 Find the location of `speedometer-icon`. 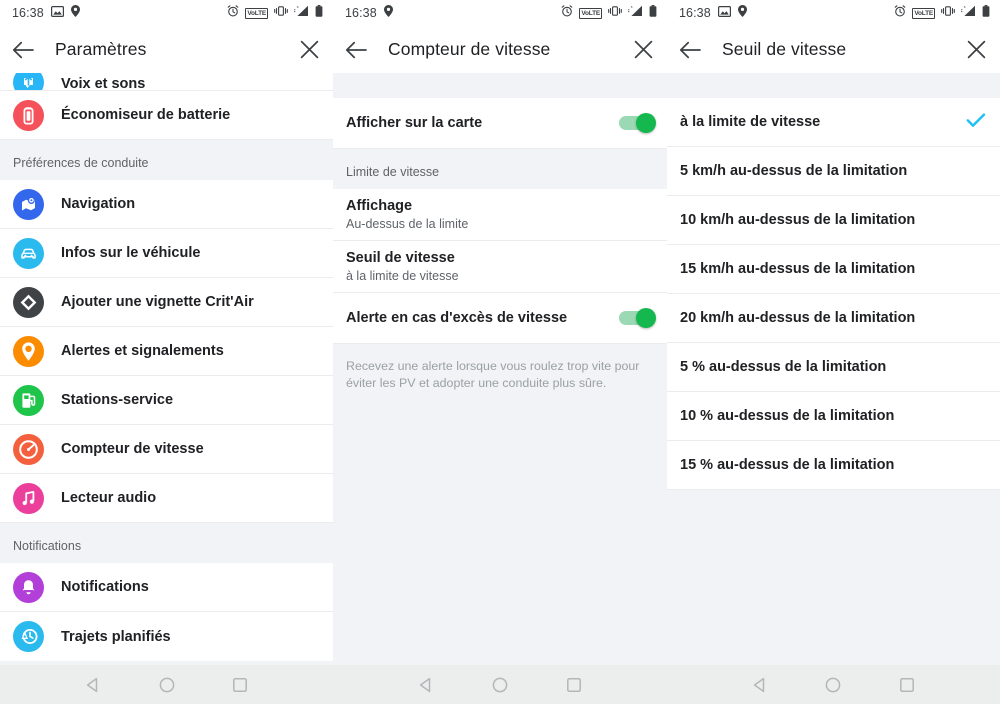

speedometer-icon is located at coordinates (28, 449).